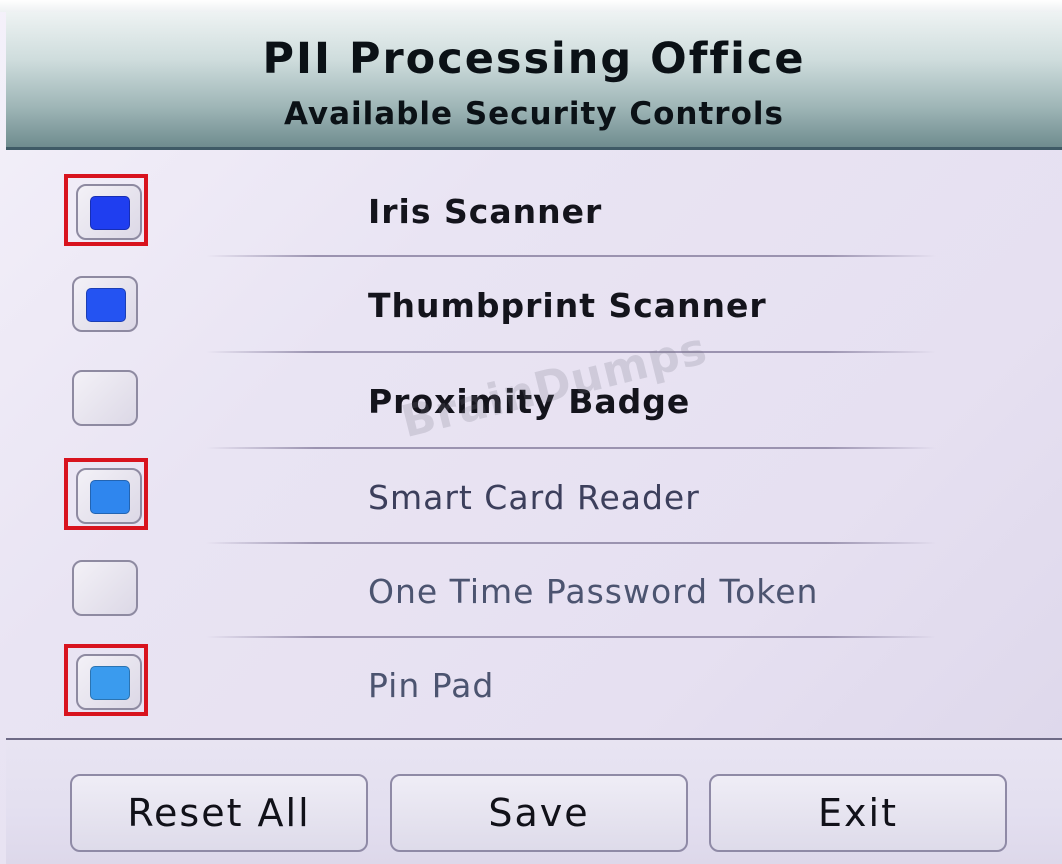 This screenshot has width=1062, height=864. What do you see at coordinates (593, 591) in the screenshot?
I see `control-label: One Time Password Token` at bounding box center [593, 591].